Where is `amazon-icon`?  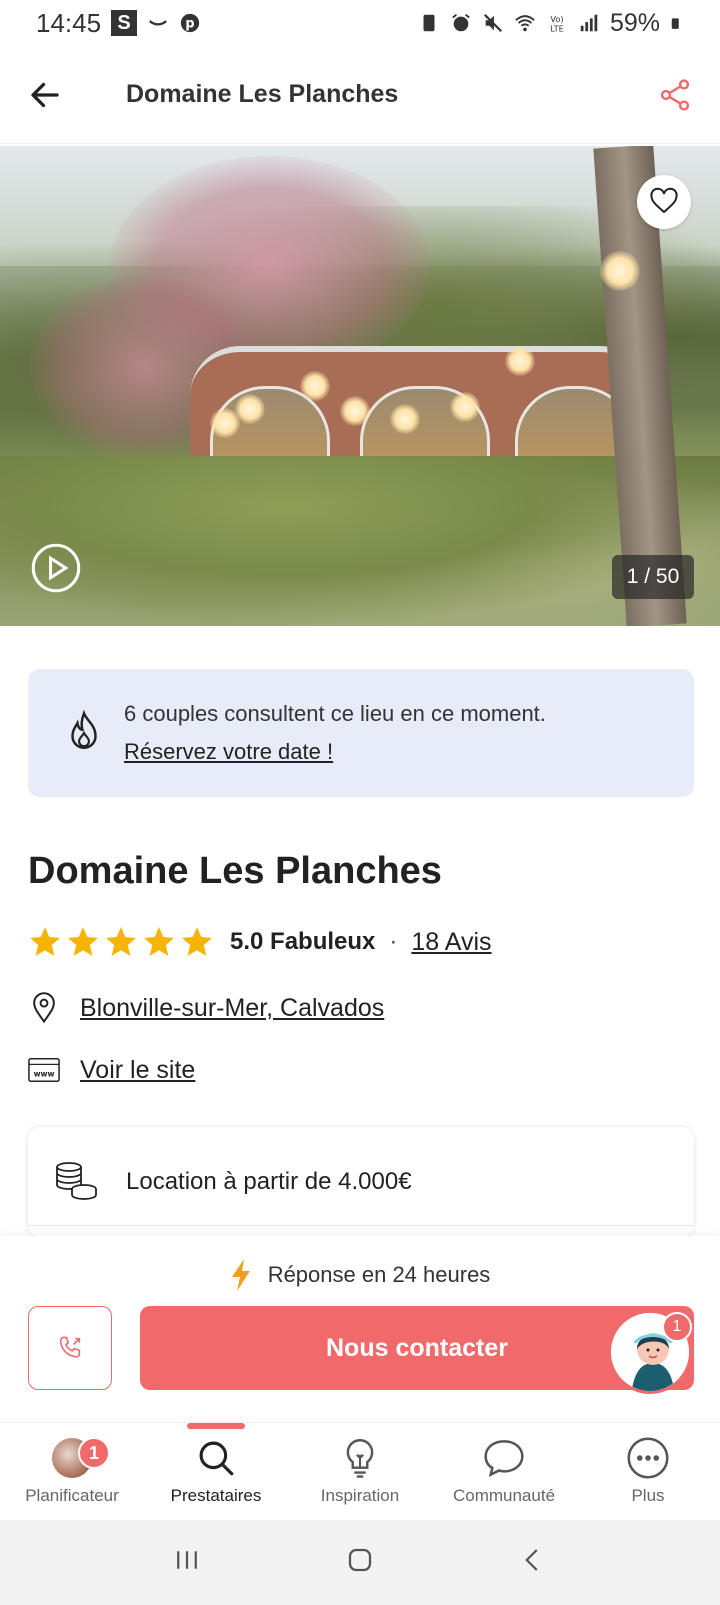 amazon-icon is located at coordinates (158, 23).